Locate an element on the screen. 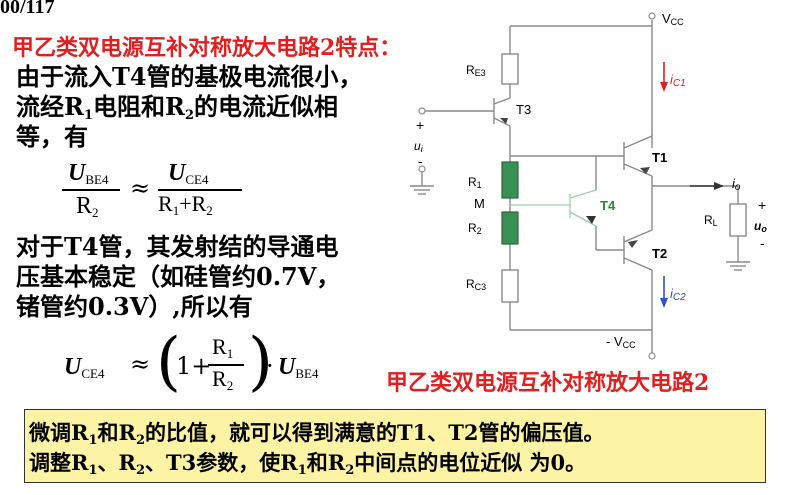  equation-uce4: UCE4 ≈ ( 1+ R1 R2 ) · UBE4 is located at coordinates (191, 362).